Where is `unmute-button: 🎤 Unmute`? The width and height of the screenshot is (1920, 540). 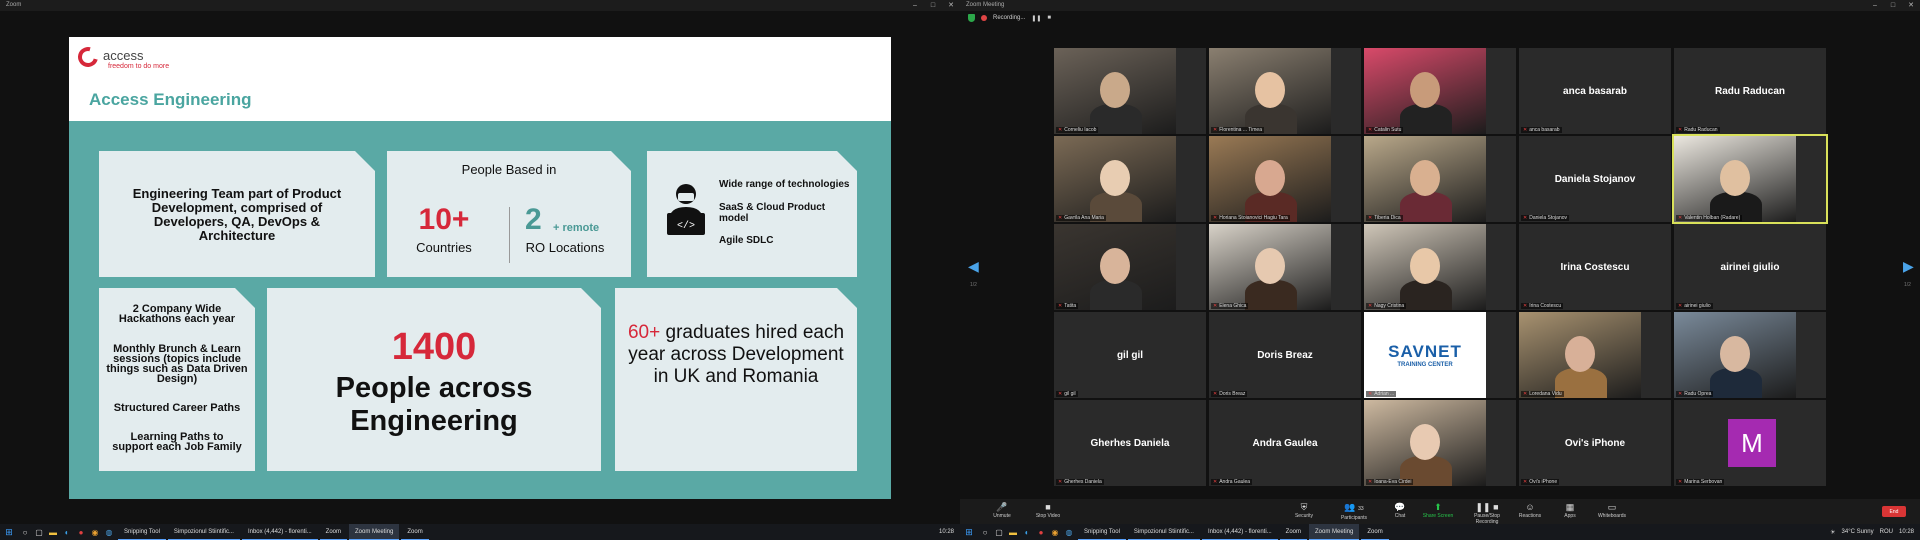 unmute-button: 🎤 Unmute is located at coordinates (1002, 510).